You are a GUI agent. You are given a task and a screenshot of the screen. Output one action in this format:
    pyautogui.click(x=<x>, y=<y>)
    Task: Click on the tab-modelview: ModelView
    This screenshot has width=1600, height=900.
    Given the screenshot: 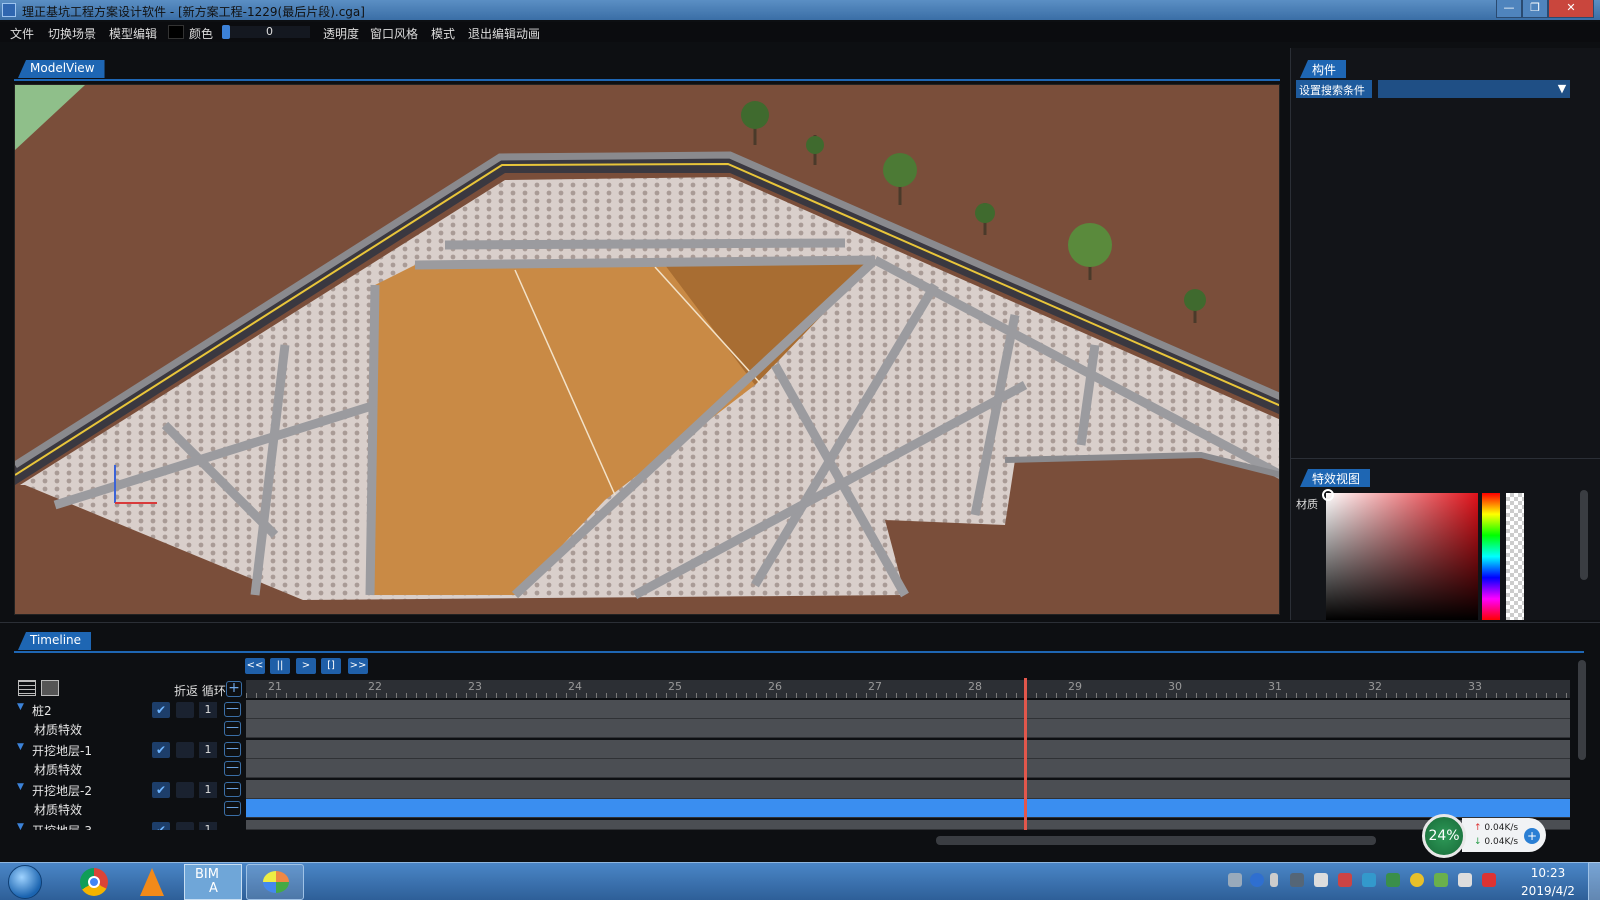 What is the action you would take?
    pyautogui.click(x=61, y=69)
    